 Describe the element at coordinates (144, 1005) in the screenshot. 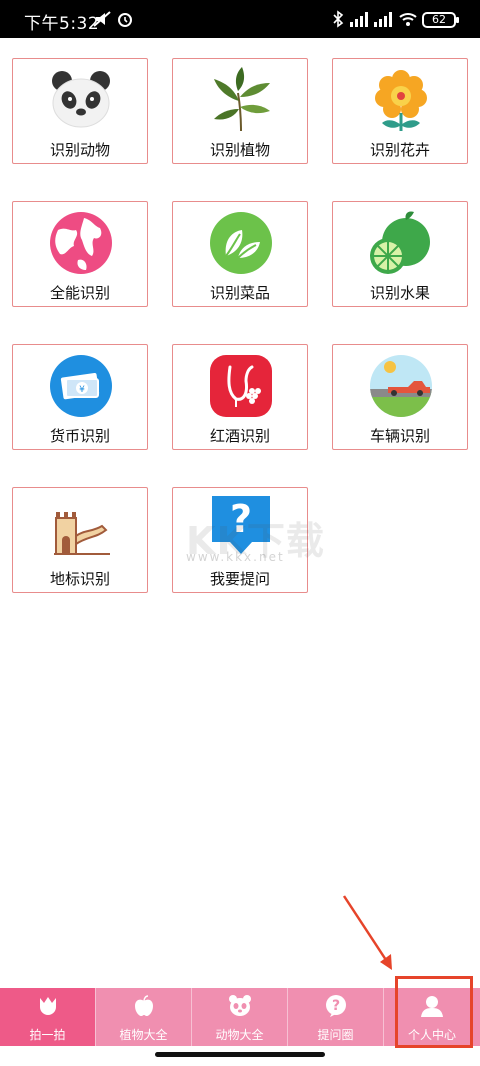

I see `apple-icon` at that location.